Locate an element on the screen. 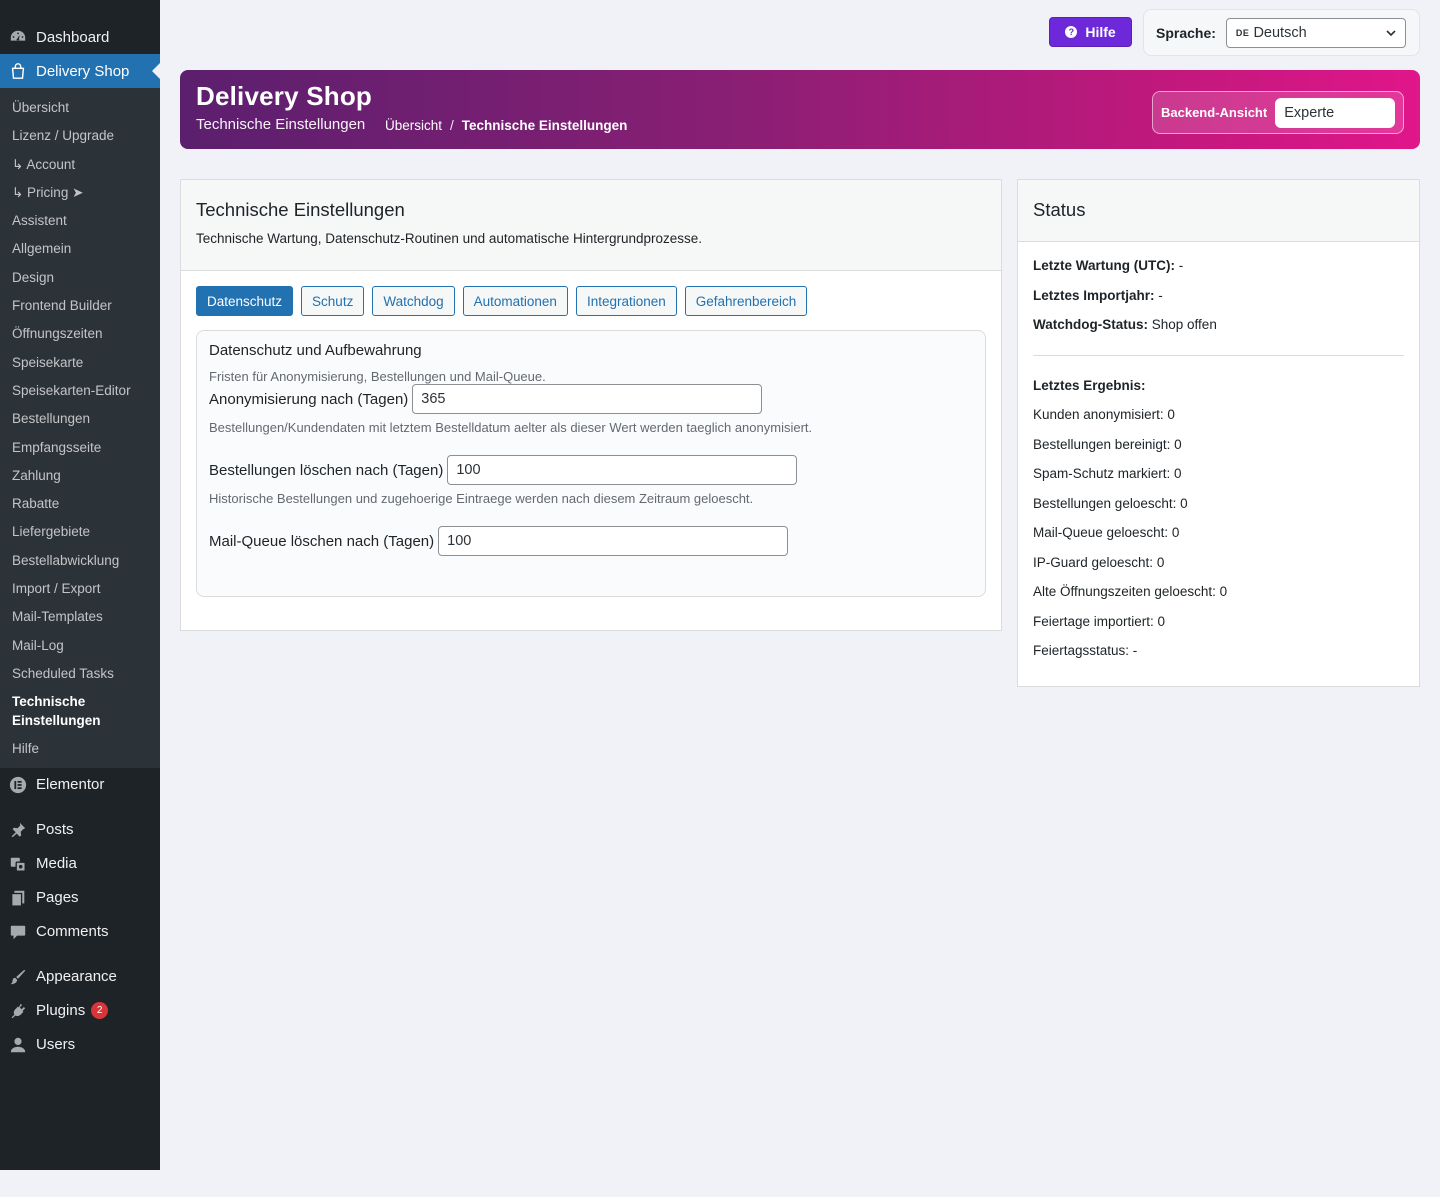 The height and width of the screenshot is (1197, 1440). submenu-import-export: Import / Export is located at coordinates (80, 589).